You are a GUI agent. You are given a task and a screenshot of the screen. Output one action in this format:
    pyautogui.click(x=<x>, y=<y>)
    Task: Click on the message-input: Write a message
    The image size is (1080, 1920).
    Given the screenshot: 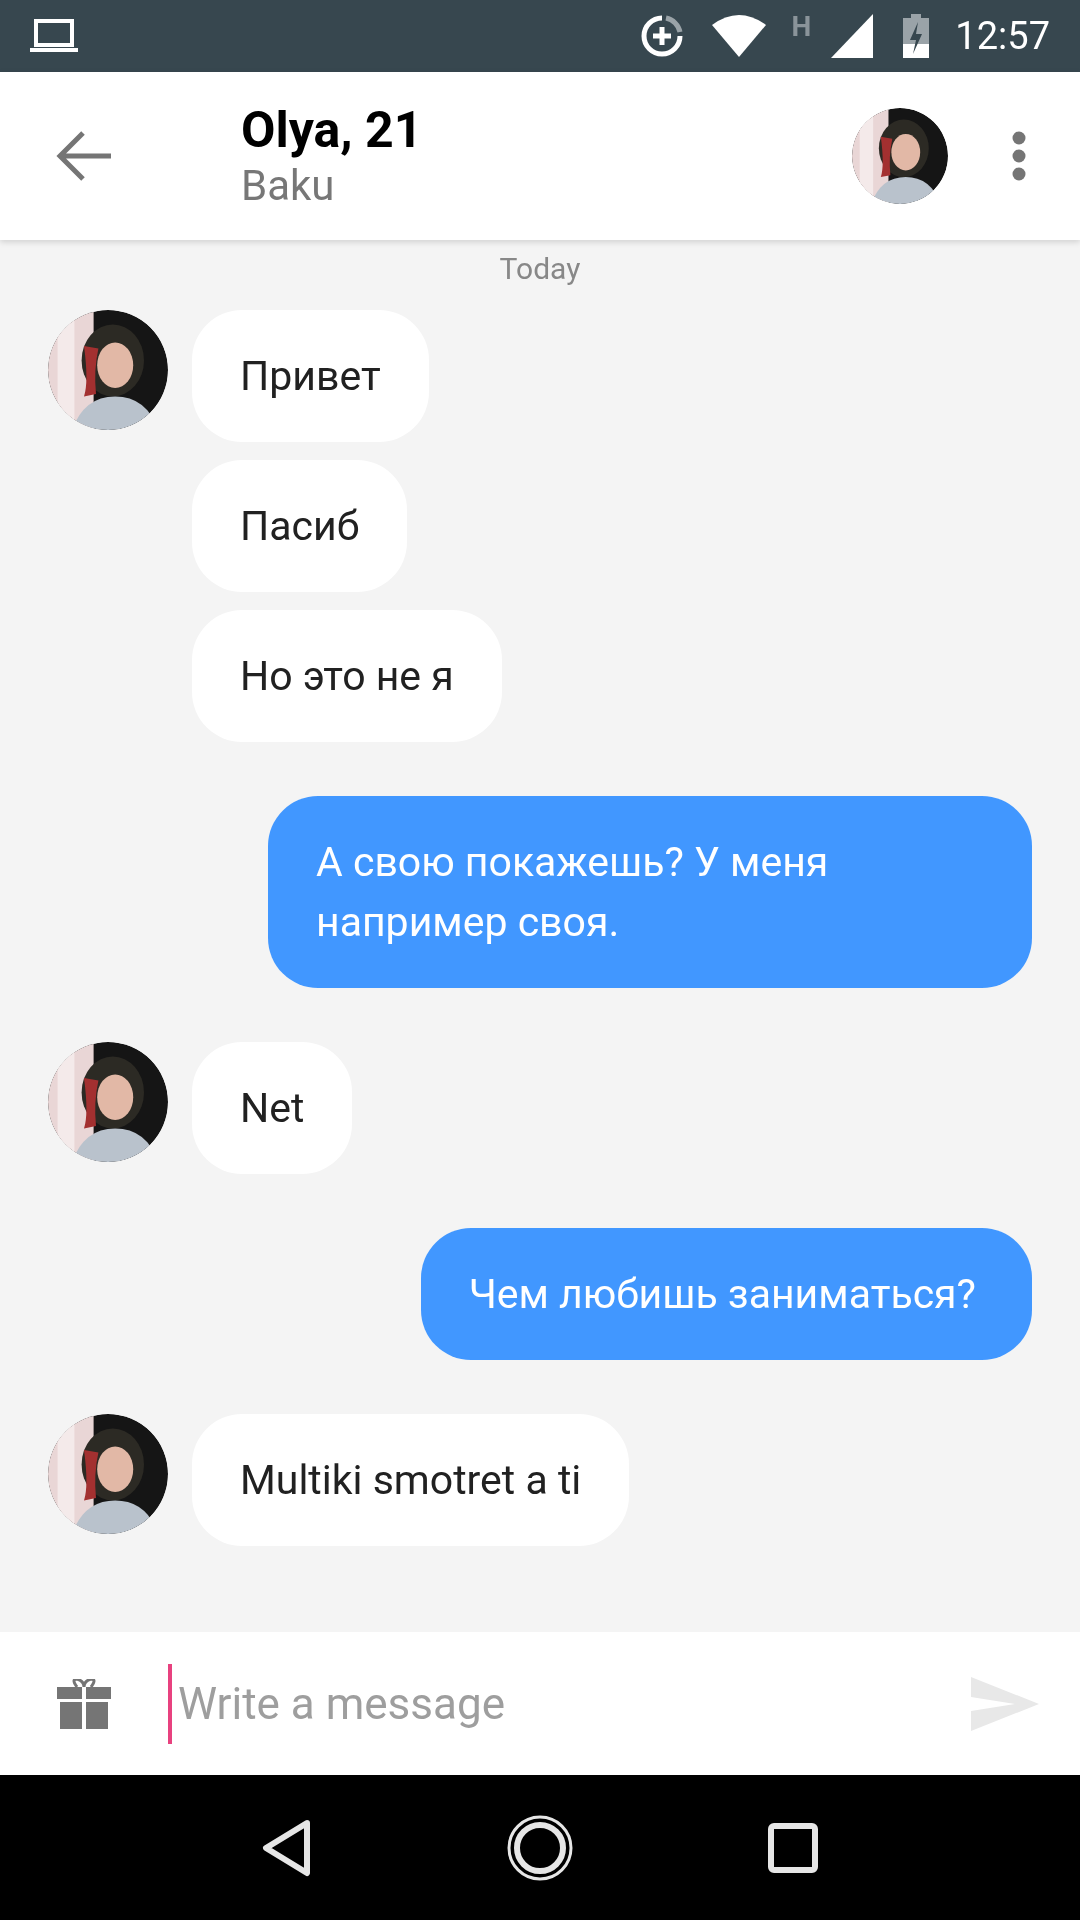 What is the action you would take?
    pyautogui.click(x=551, y=1703)
    